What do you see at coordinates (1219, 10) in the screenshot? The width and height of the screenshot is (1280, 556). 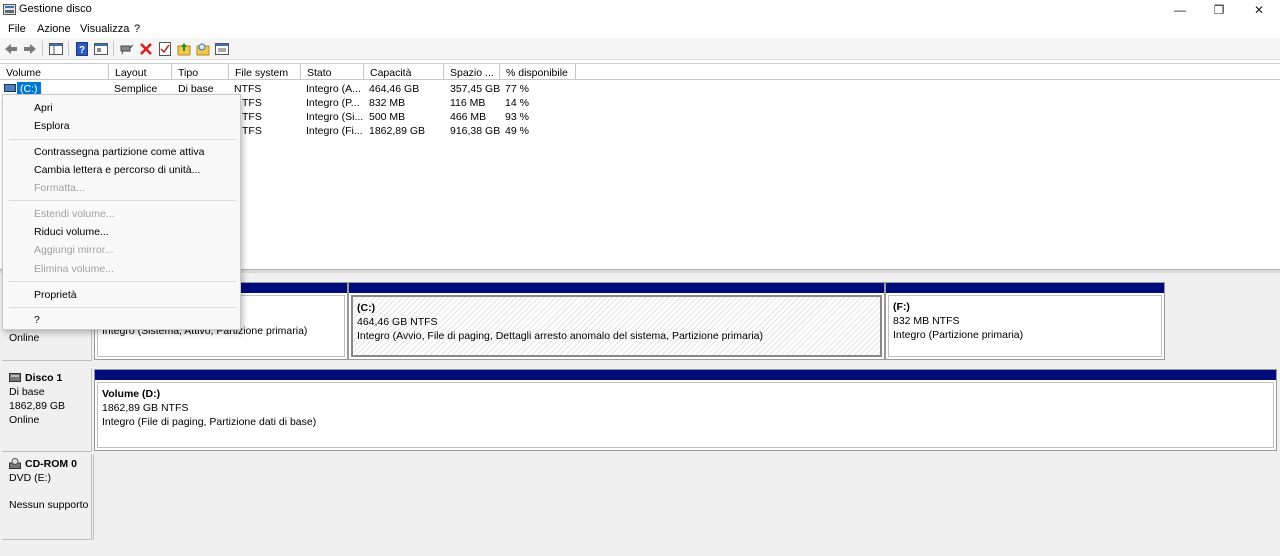 I see `maximize-button: ❐` at bounding box center [1219, 10].